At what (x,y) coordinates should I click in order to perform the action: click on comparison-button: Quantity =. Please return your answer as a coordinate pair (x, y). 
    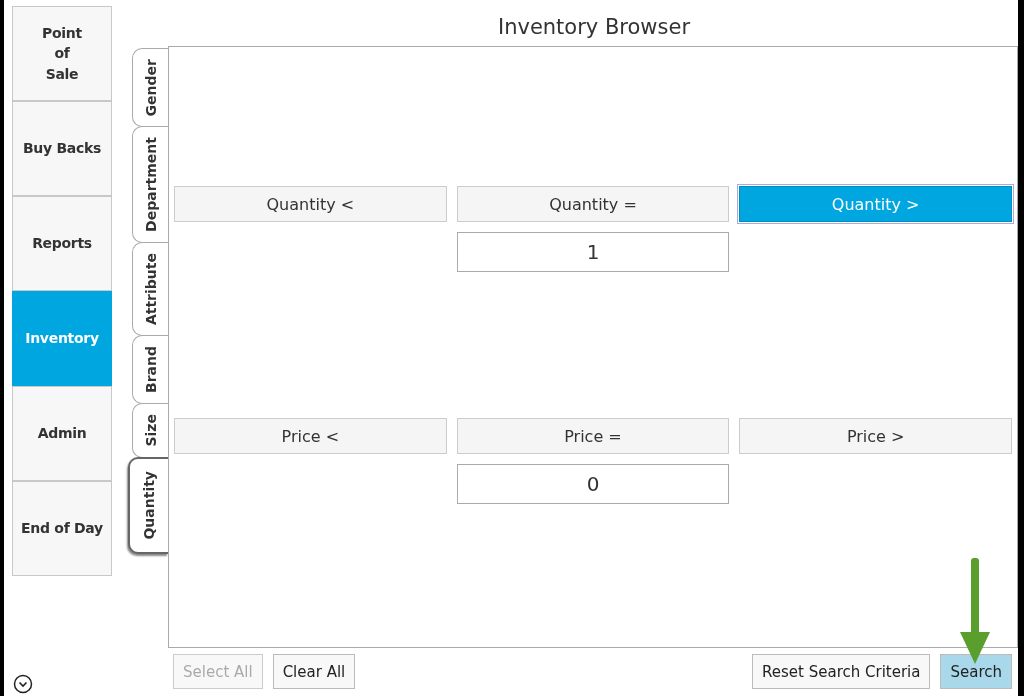
    Looking at the image, I should click on (593, 204).